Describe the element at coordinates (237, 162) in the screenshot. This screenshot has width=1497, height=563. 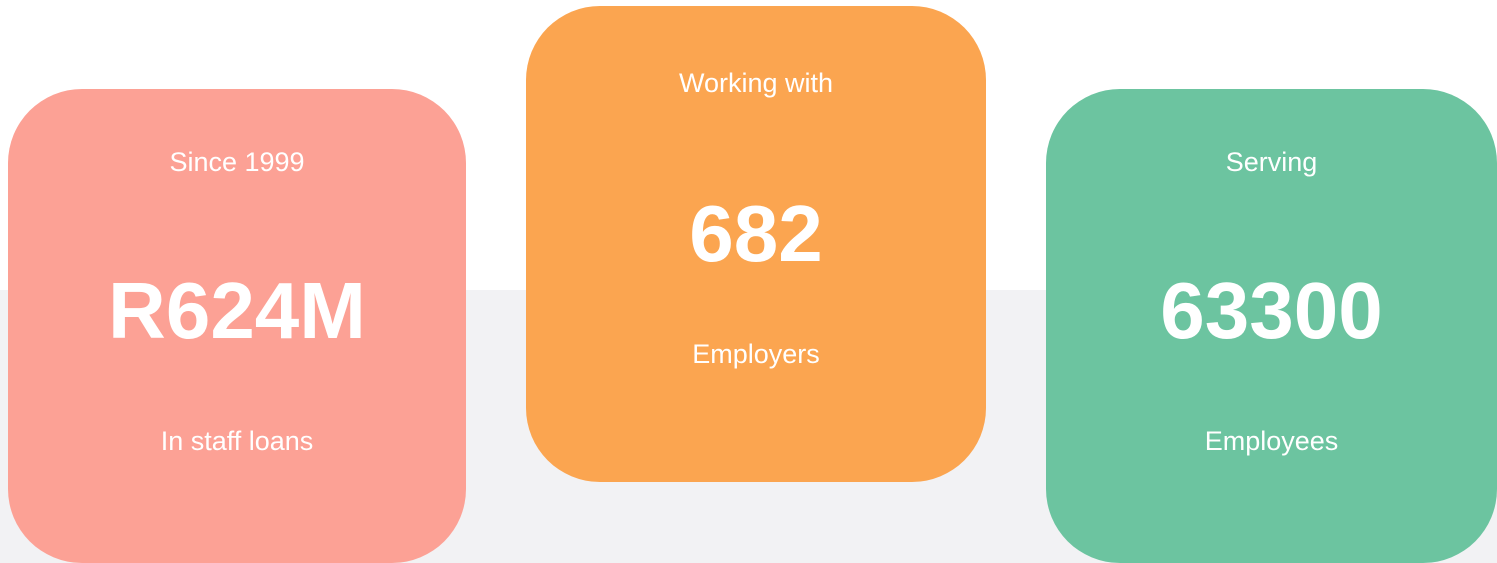
I see `stat-card-label: Since 1999` at that location.